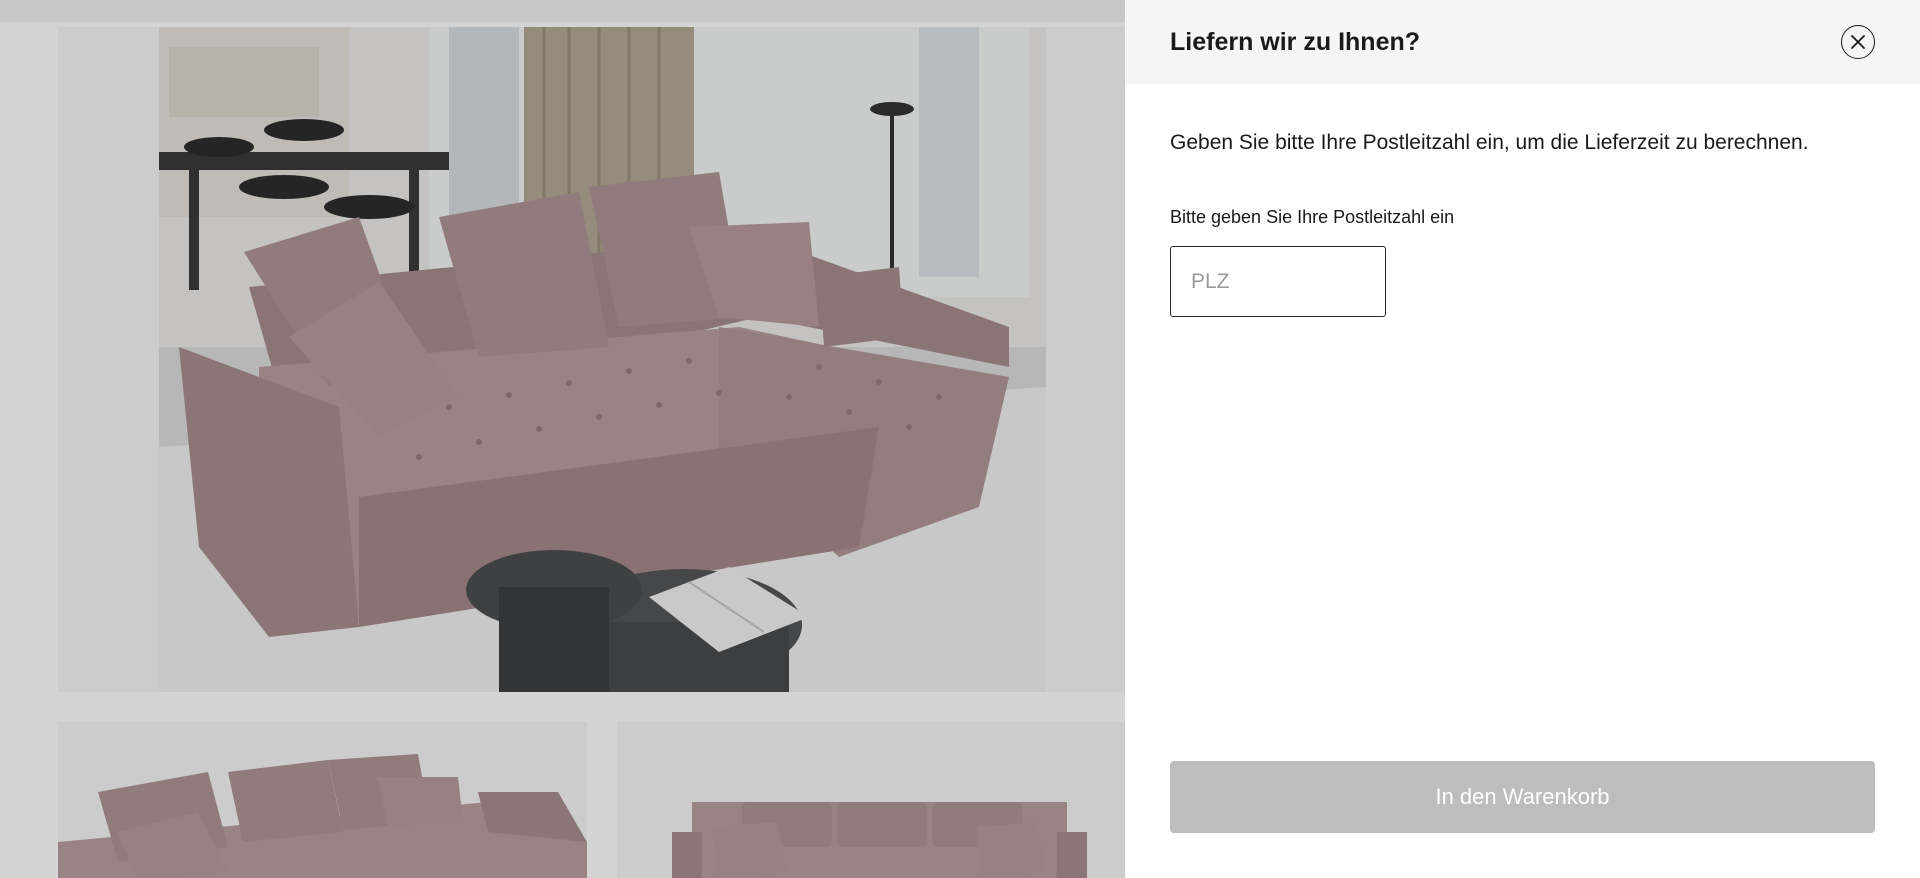  What do you see at coordinates (1522, 797) in the screenshot?
I see `add-to-cart-button: In den Warenkorb` at bounding box center [1522, 797].